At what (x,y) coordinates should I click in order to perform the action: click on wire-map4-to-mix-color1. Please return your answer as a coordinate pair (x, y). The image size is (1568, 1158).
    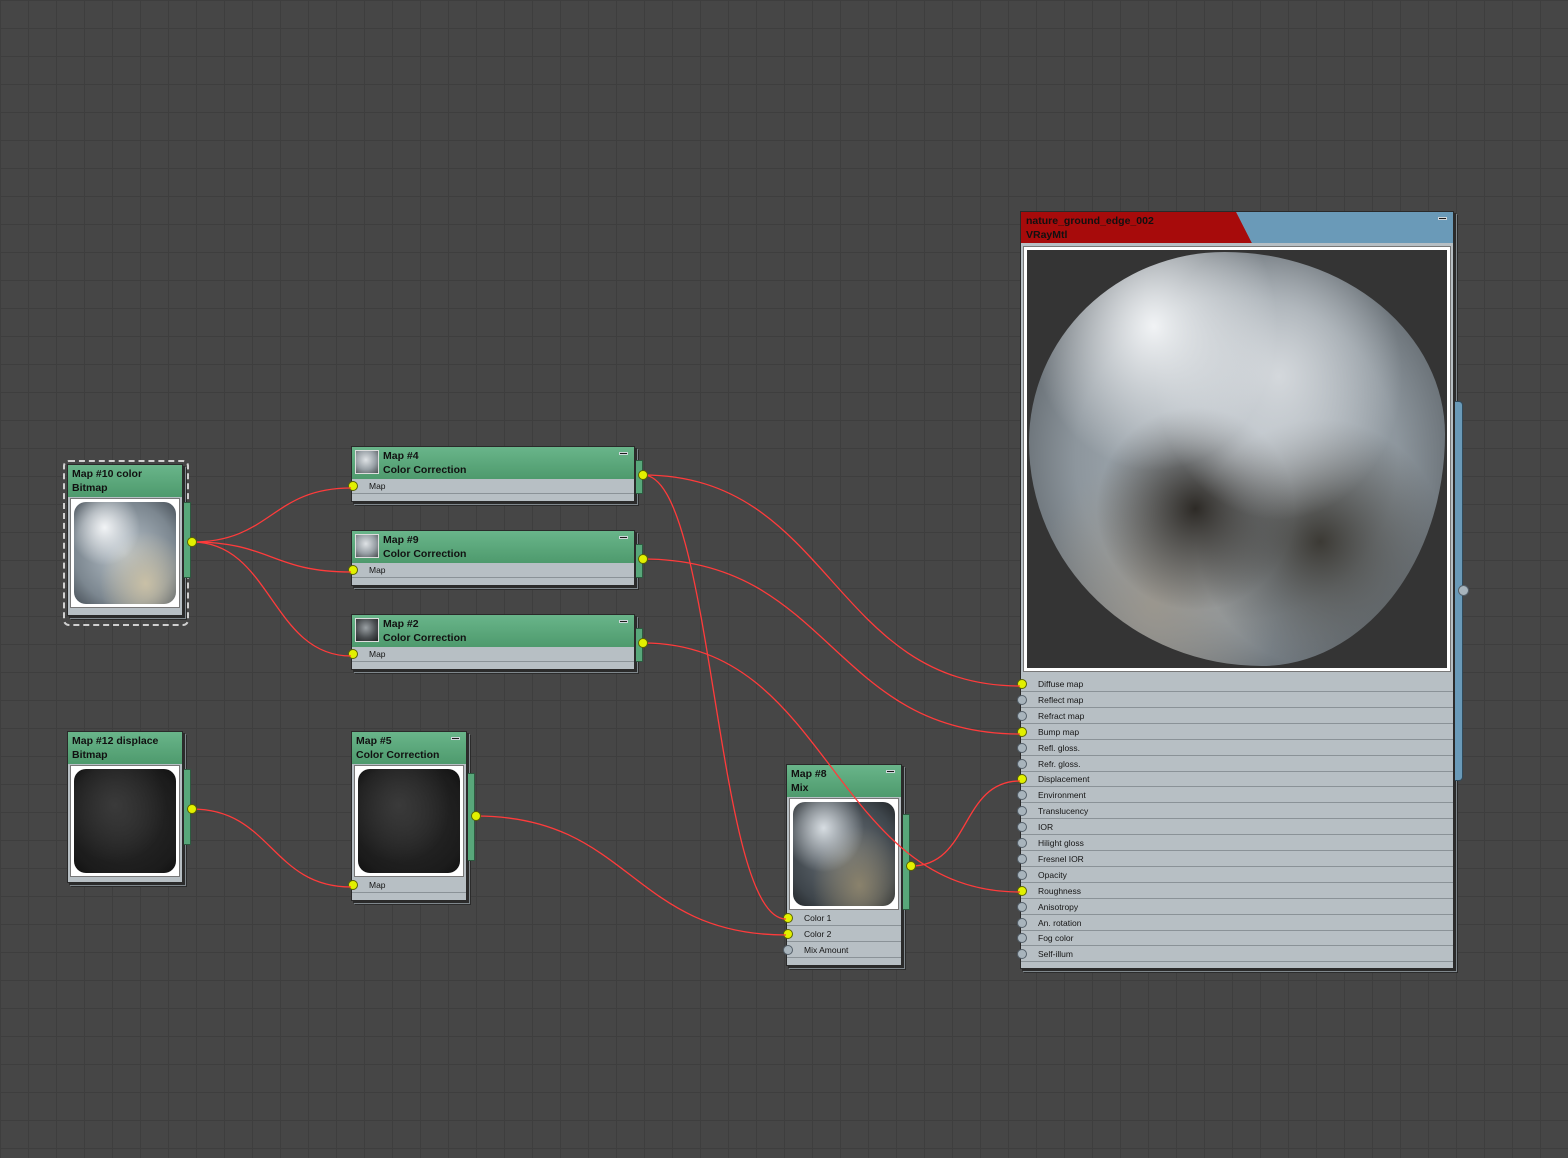
    Looking at the image, I should click on (714, 697).